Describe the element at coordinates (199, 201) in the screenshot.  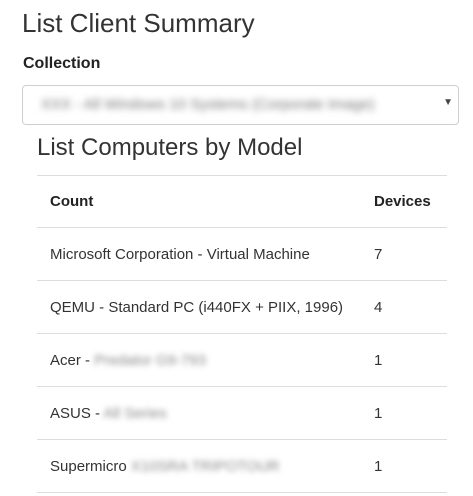
I see `column-header-count: Count` at that location.